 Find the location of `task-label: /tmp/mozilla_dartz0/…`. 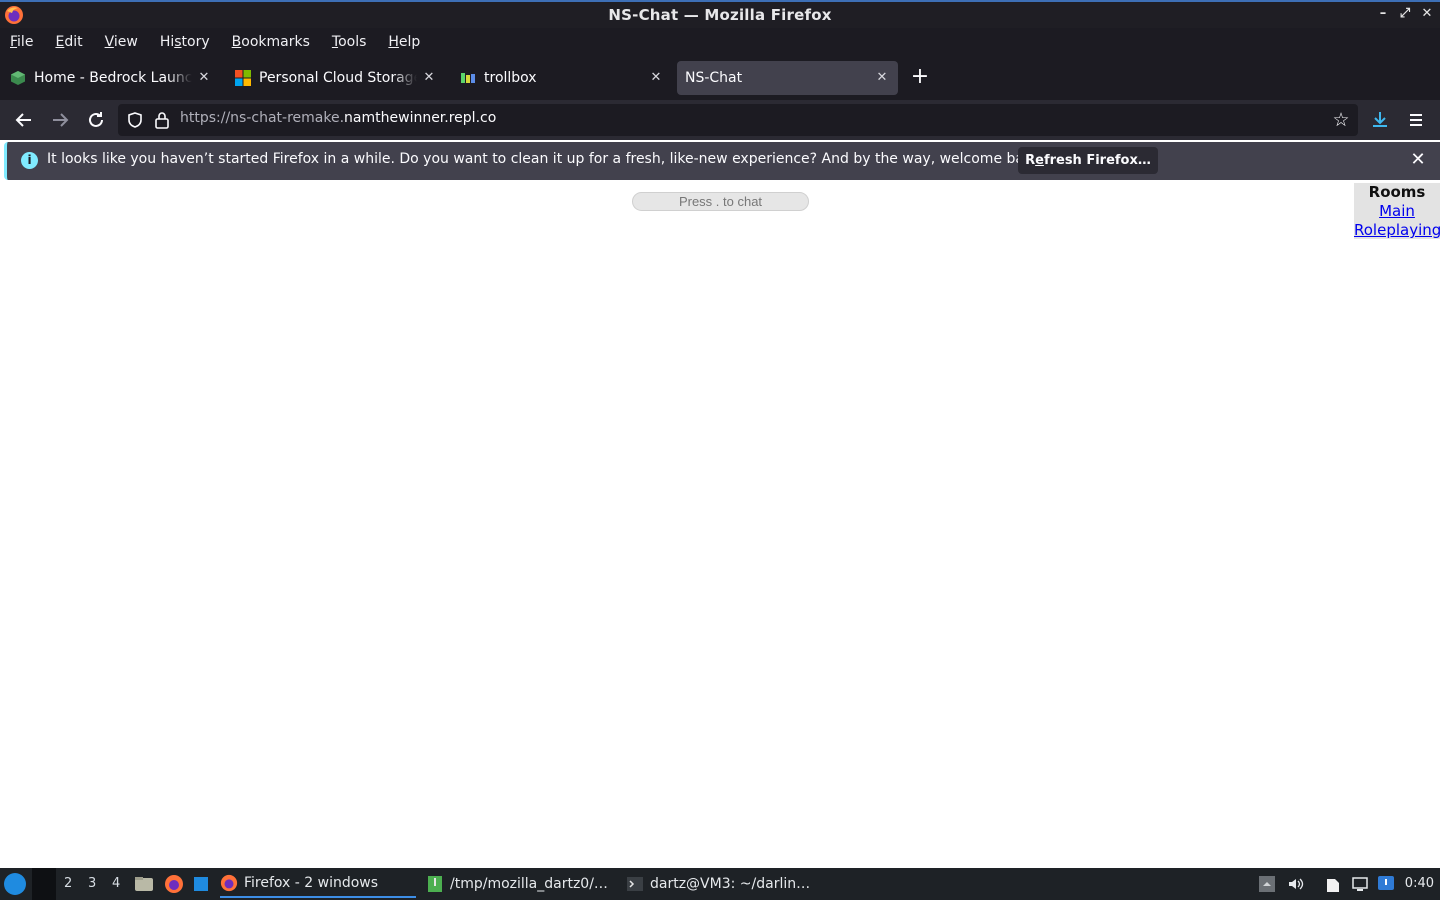

task-label: /tmp/mozilla_dartz0/… is located at coordinates (529, 884).